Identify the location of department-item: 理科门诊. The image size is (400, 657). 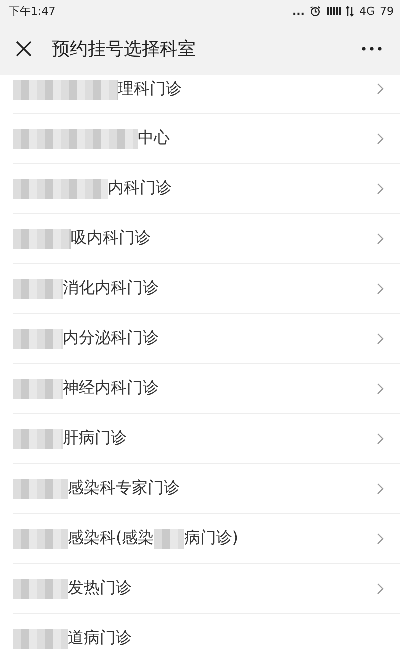
(206, 94).